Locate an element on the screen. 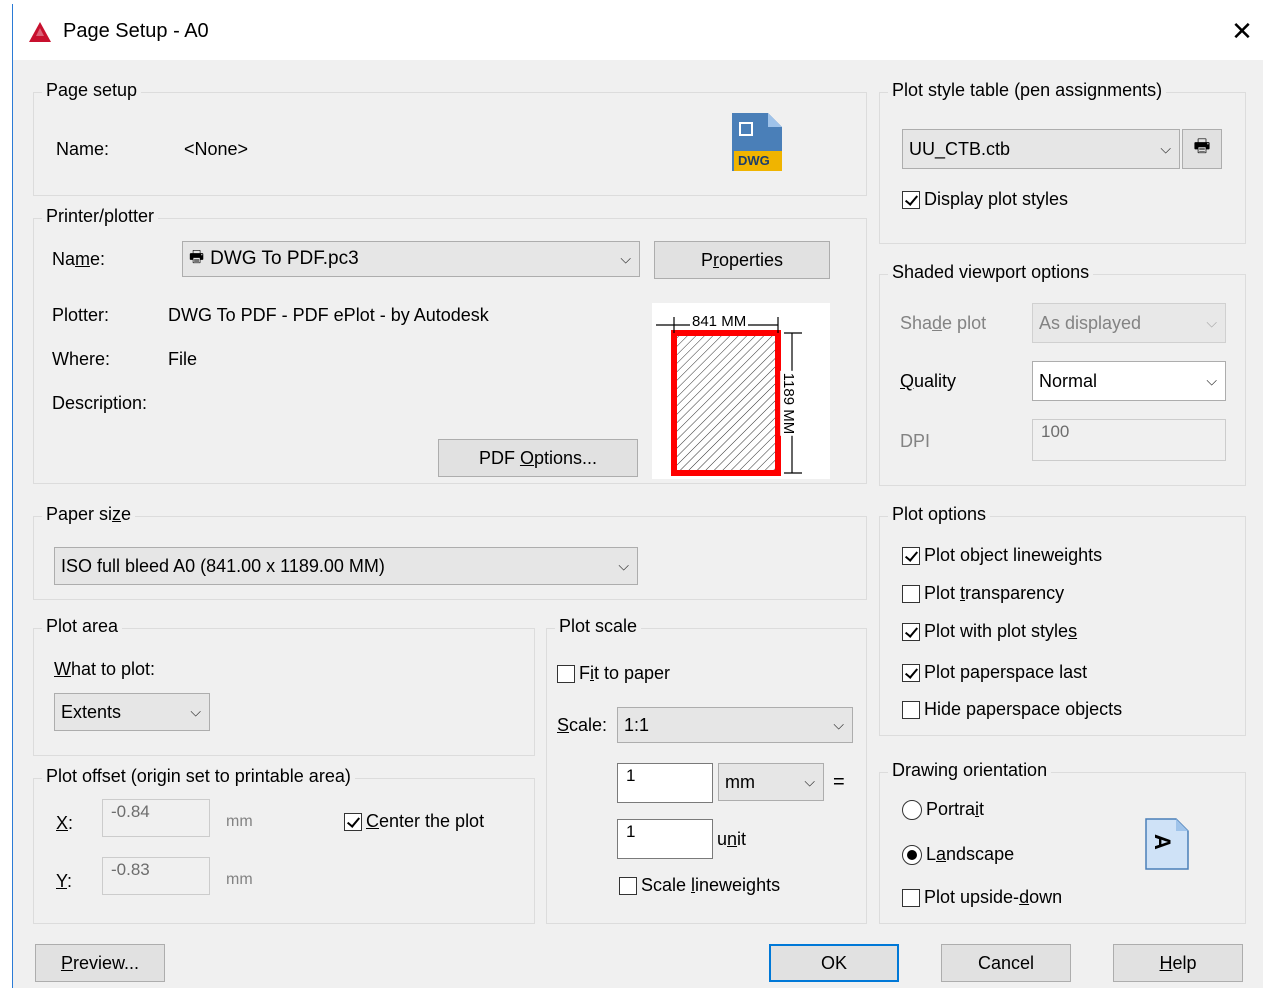 The image size is (1263, 988). scale-value: 1:1 is located at coordinates (637, 724).